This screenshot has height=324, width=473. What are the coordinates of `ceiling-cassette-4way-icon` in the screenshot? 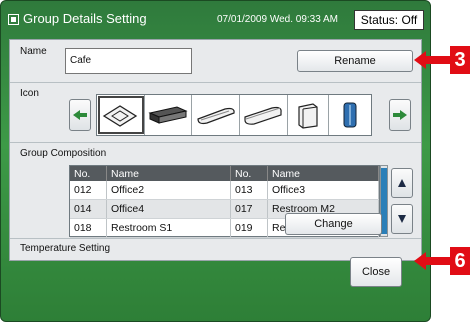 It's located at (121, 115).